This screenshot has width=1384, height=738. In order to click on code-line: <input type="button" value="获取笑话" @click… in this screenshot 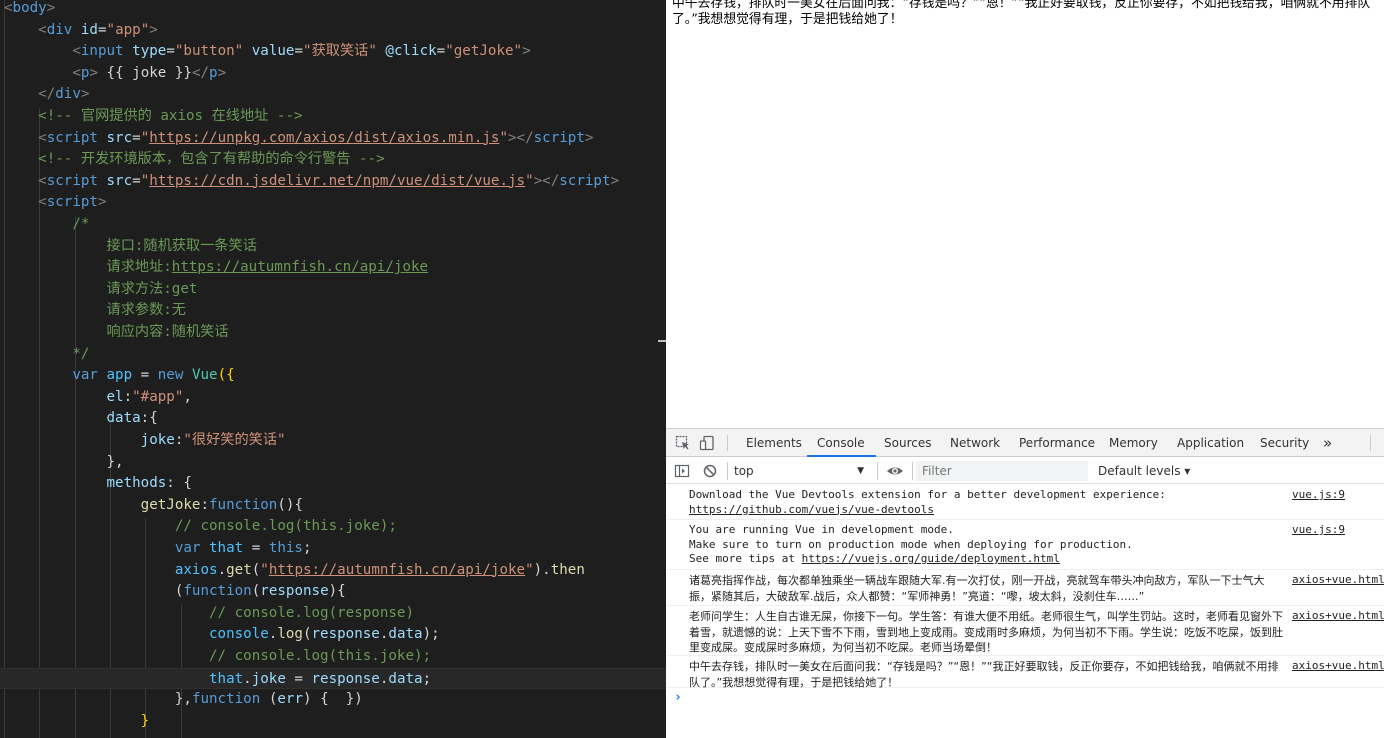, I will do `click(333, 52)`.